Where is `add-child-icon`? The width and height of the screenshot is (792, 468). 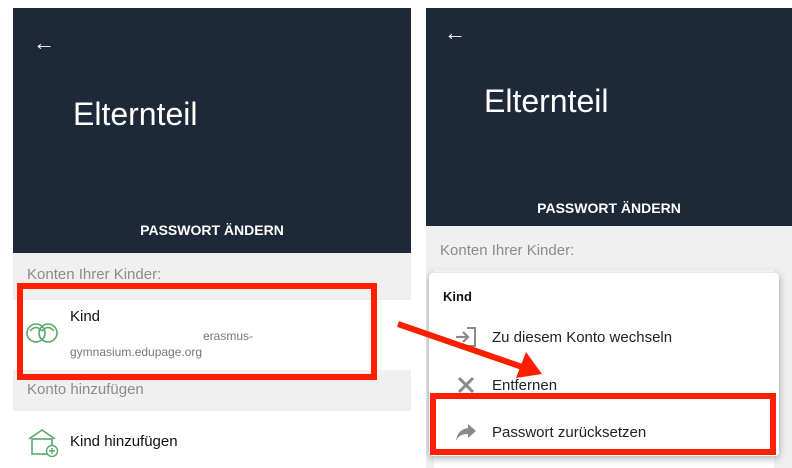 add-child-icon is located at coordinates (43, 443).